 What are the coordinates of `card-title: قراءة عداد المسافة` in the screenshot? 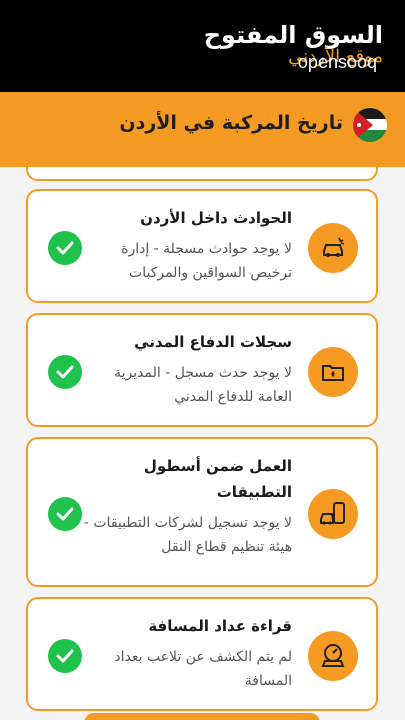 It's located at (220, 626).